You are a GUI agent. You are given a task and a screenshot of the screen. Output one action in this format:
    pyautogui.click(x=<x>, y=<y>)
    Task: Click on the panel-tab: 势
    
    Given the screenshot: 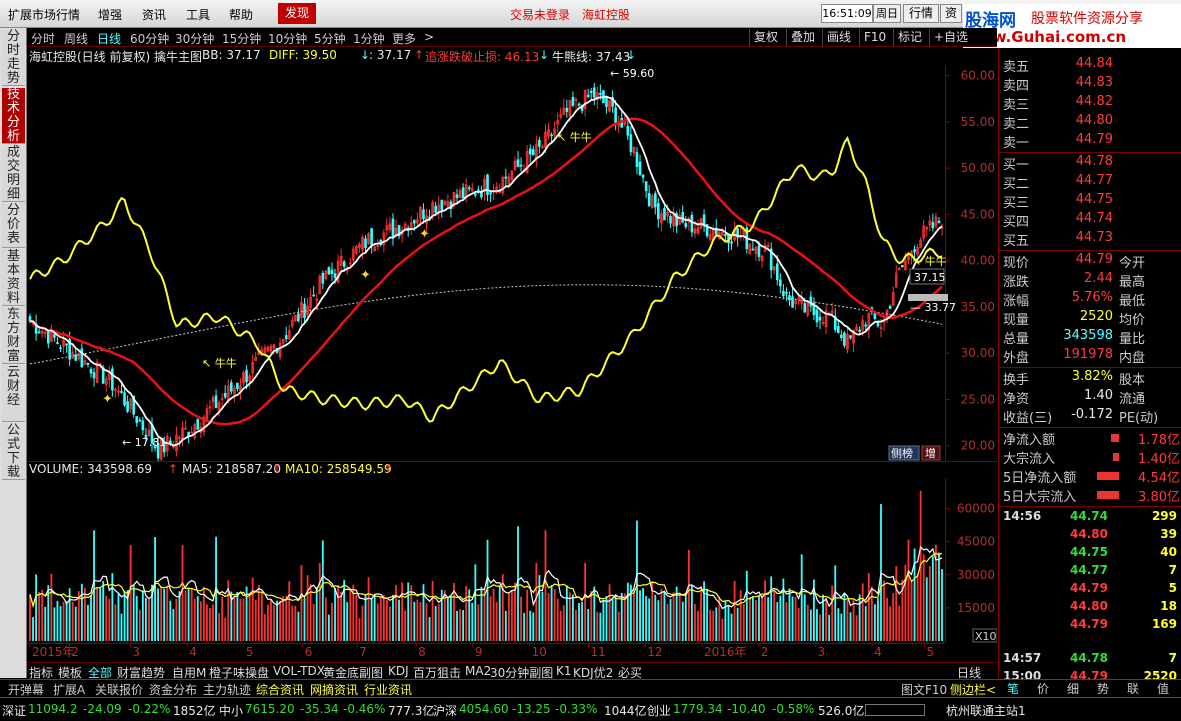 What is the action you would take?
    pyautogui.click(x=1103, y=688)
    